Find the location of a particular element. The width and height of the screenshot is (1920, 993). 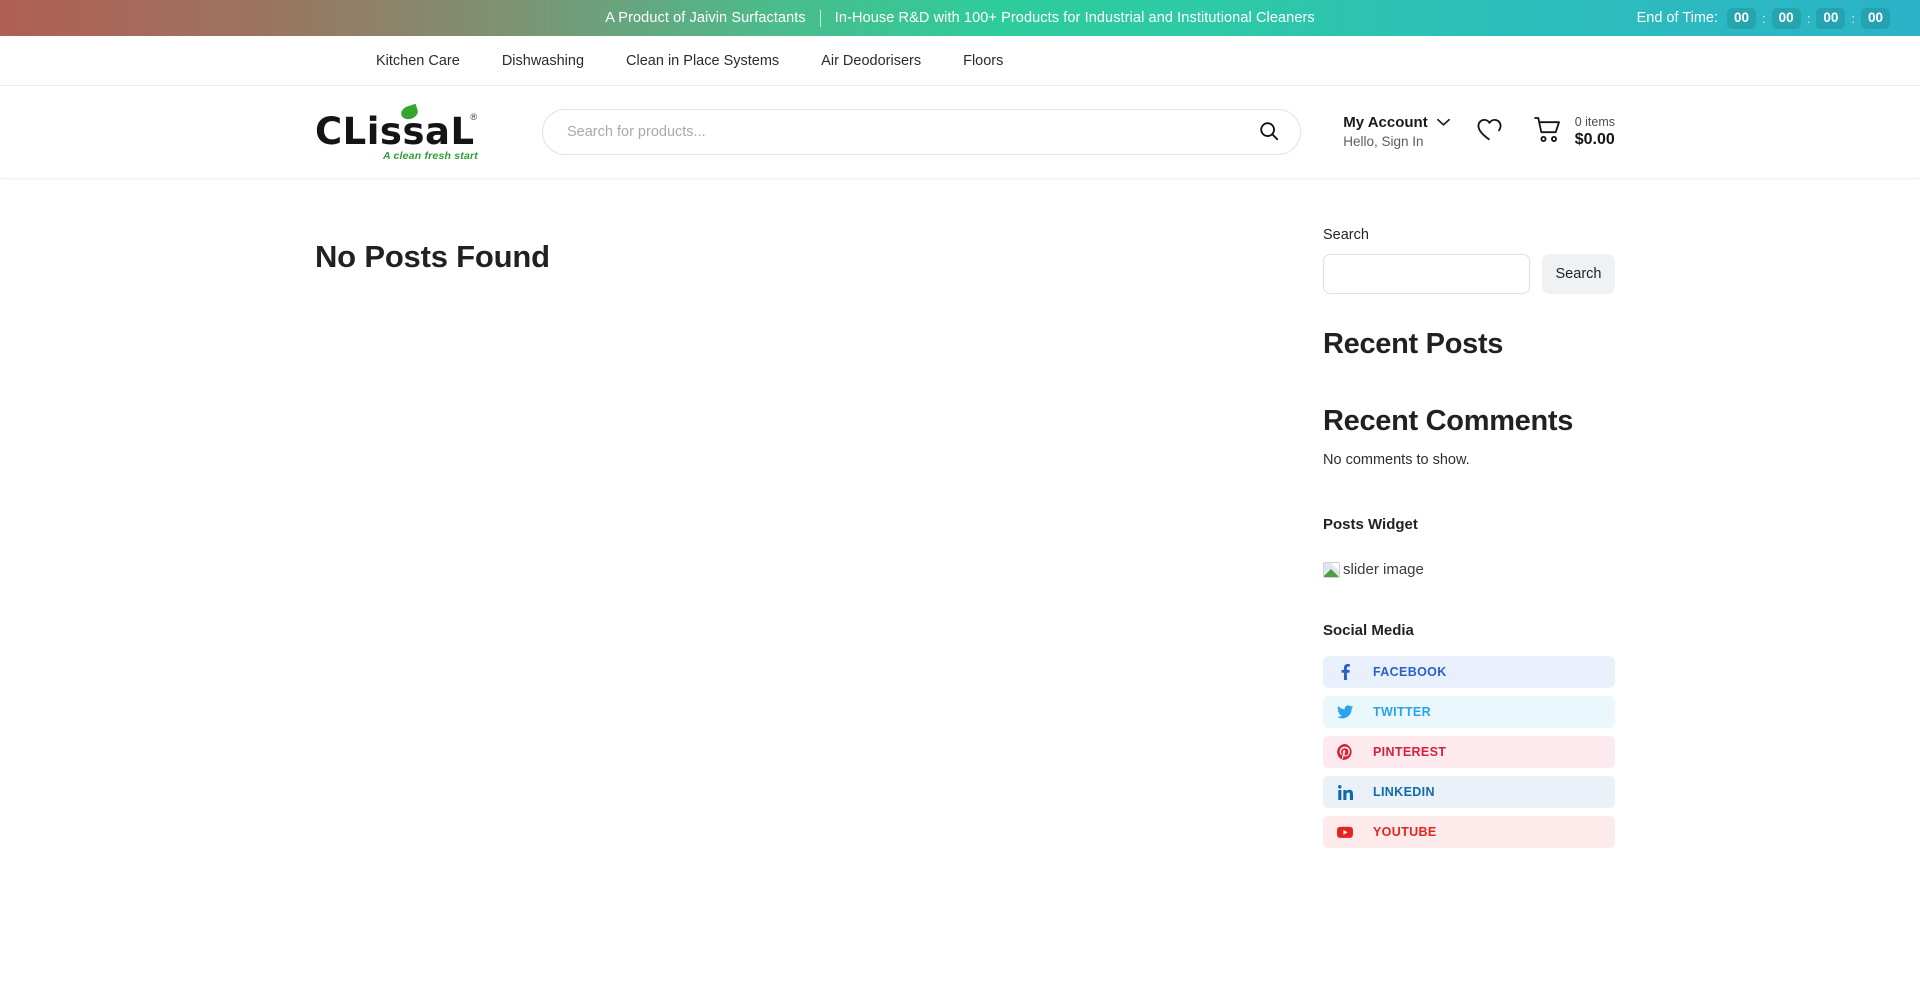

broken-image-icon is located at coordinates (1331, 569).